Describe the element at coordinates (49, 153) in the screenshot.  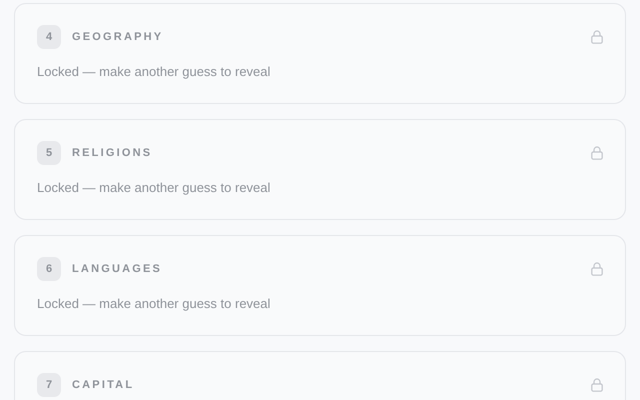
I see `number-badge: 5` at that location.